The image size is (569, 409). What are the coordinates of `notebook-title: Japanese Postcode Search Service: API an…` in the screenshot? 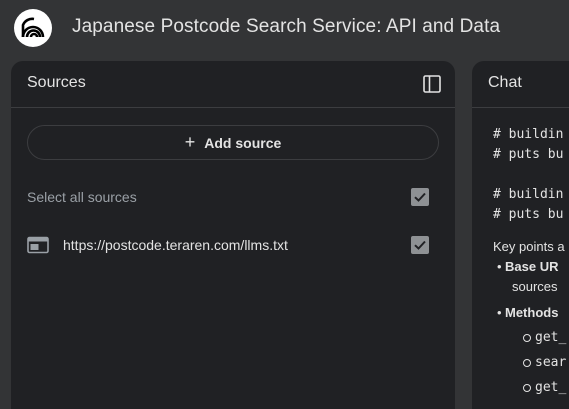 It's located at (286, 27).